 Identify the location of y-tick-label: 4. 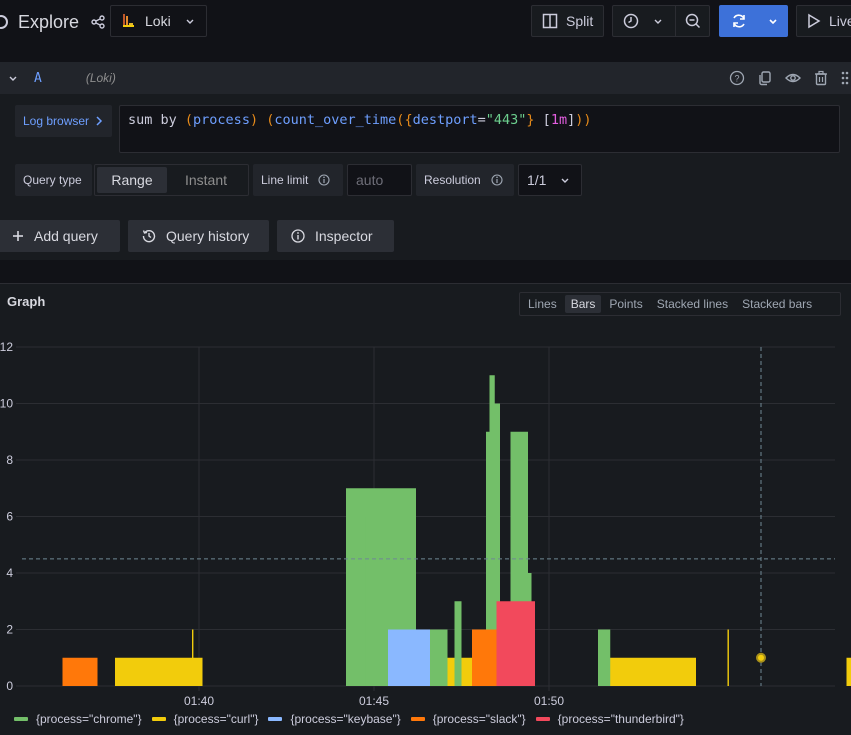
(9, 573).